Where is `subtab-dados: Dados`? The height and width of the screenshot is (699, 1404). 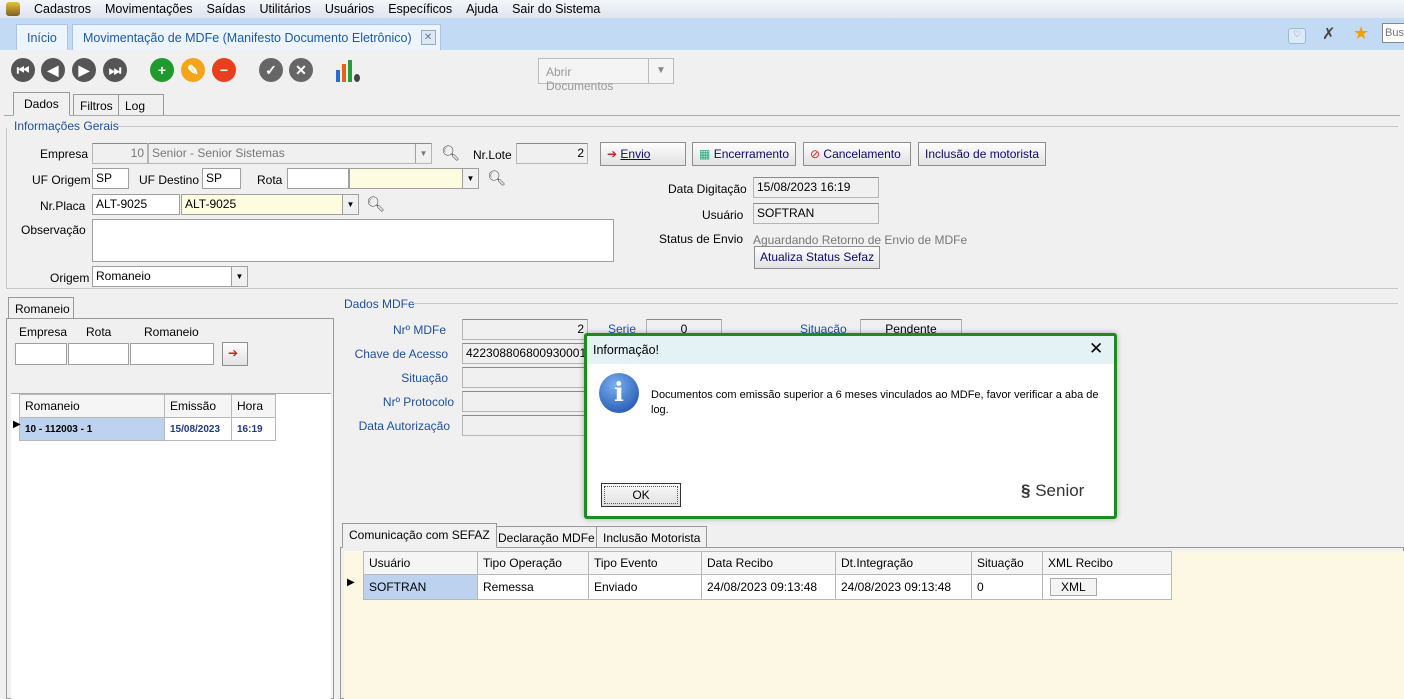
subtab-dados: Dados is located at coordinates (41, 104).